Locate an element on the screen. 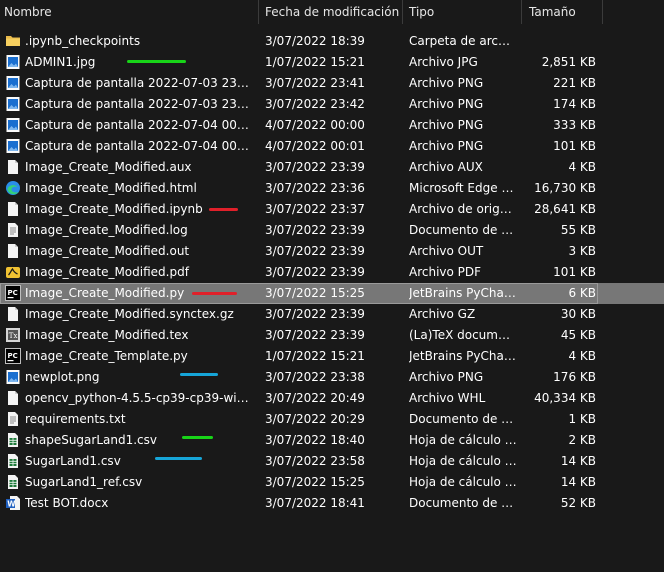  file-name: newplot.png is located at coordinates (62, 377).